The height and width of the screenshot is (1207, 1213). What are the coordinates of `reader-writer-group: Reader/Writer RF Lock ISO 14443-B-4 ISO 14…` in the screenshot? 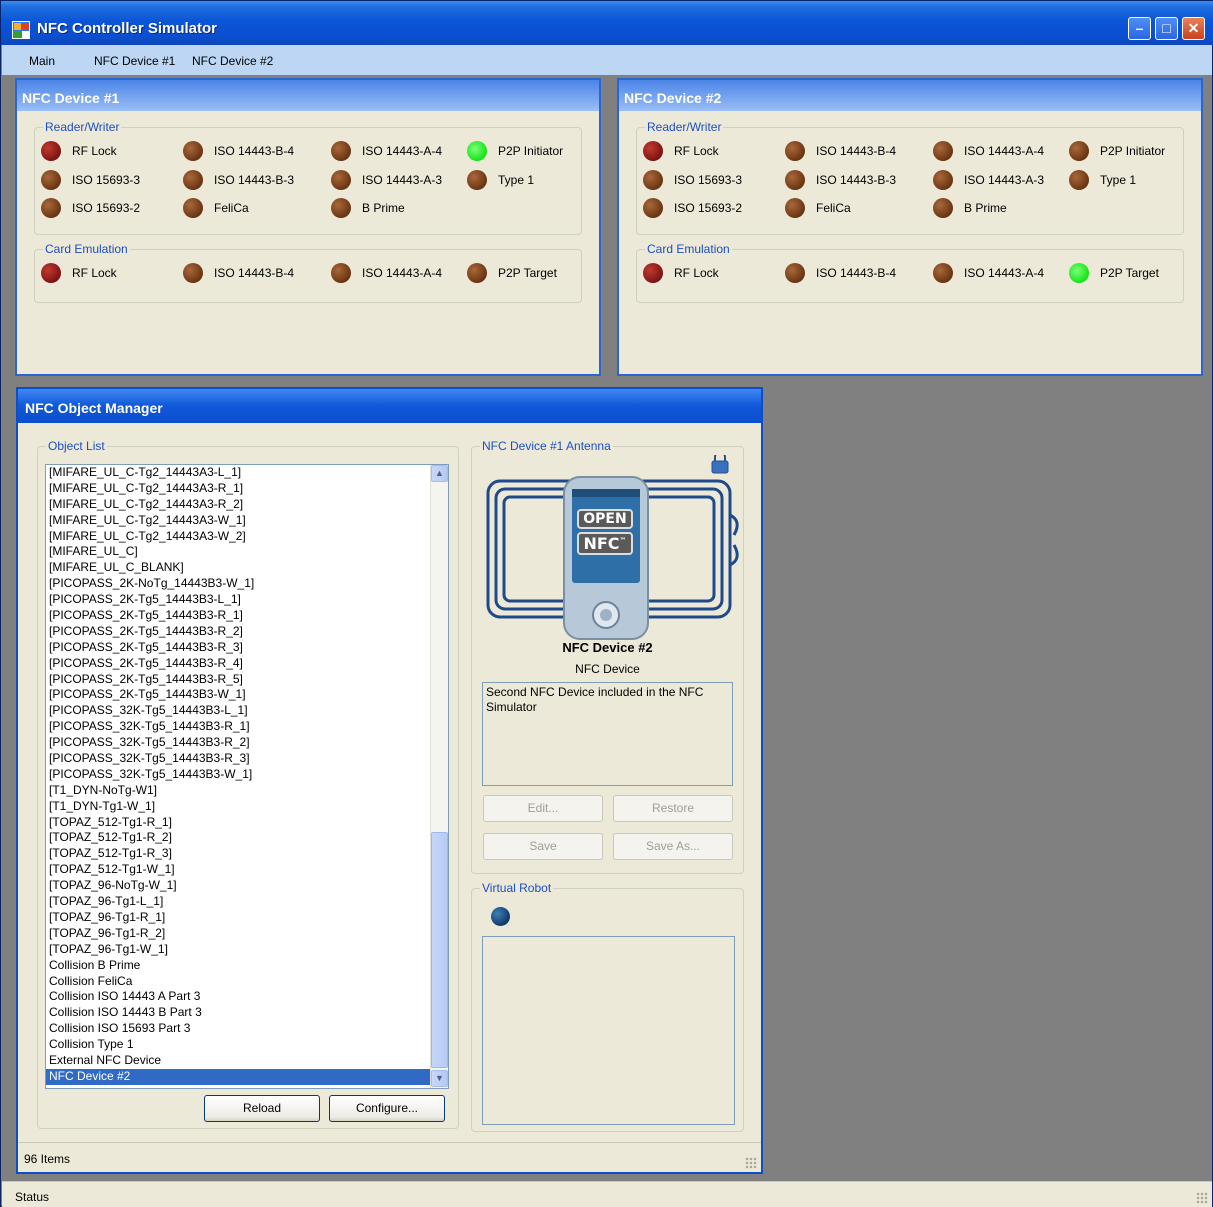 It's located at (308, 177).